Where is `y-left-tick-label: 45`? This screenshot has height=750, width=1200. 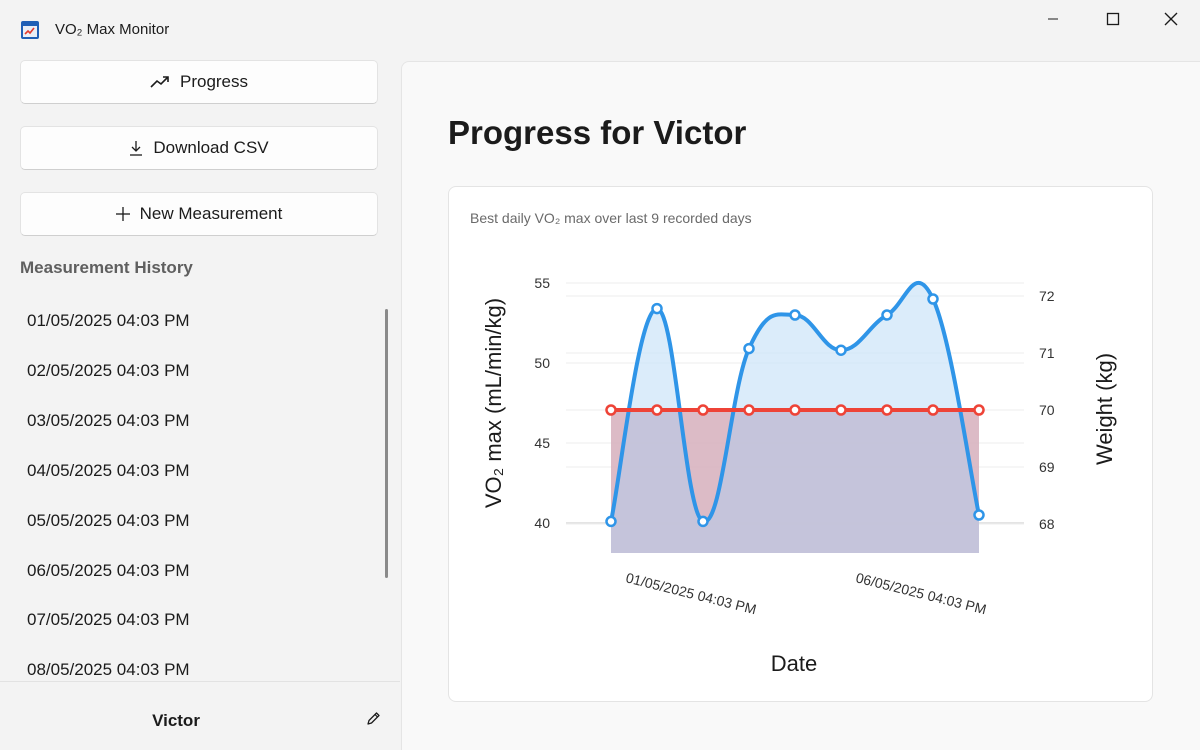
y-left-tick-label: 45 is located at coordinates (542, 443).